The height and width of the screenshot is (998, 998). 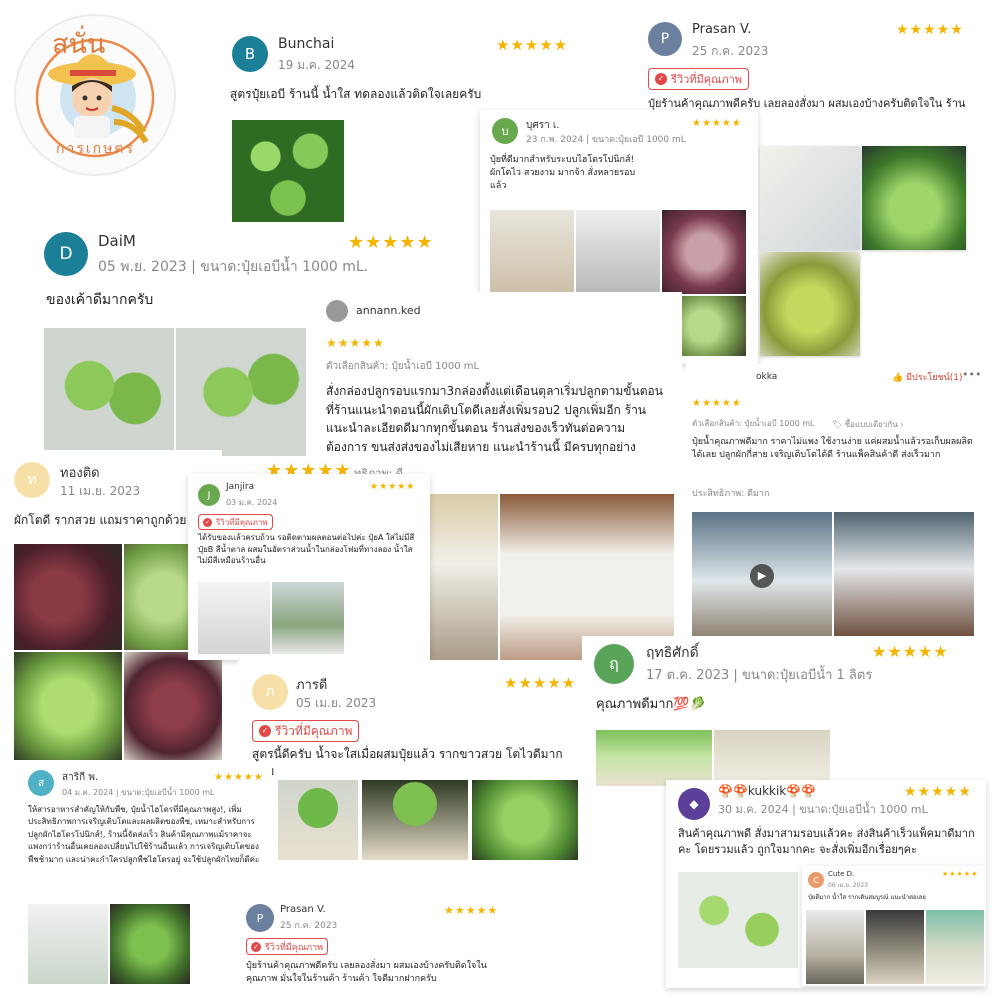 I want to click on review-date: 23 ก.พ. 2024 | ขนาด:ปุ๋ยเอบี 1000 mL, so click(x=606, y=140).